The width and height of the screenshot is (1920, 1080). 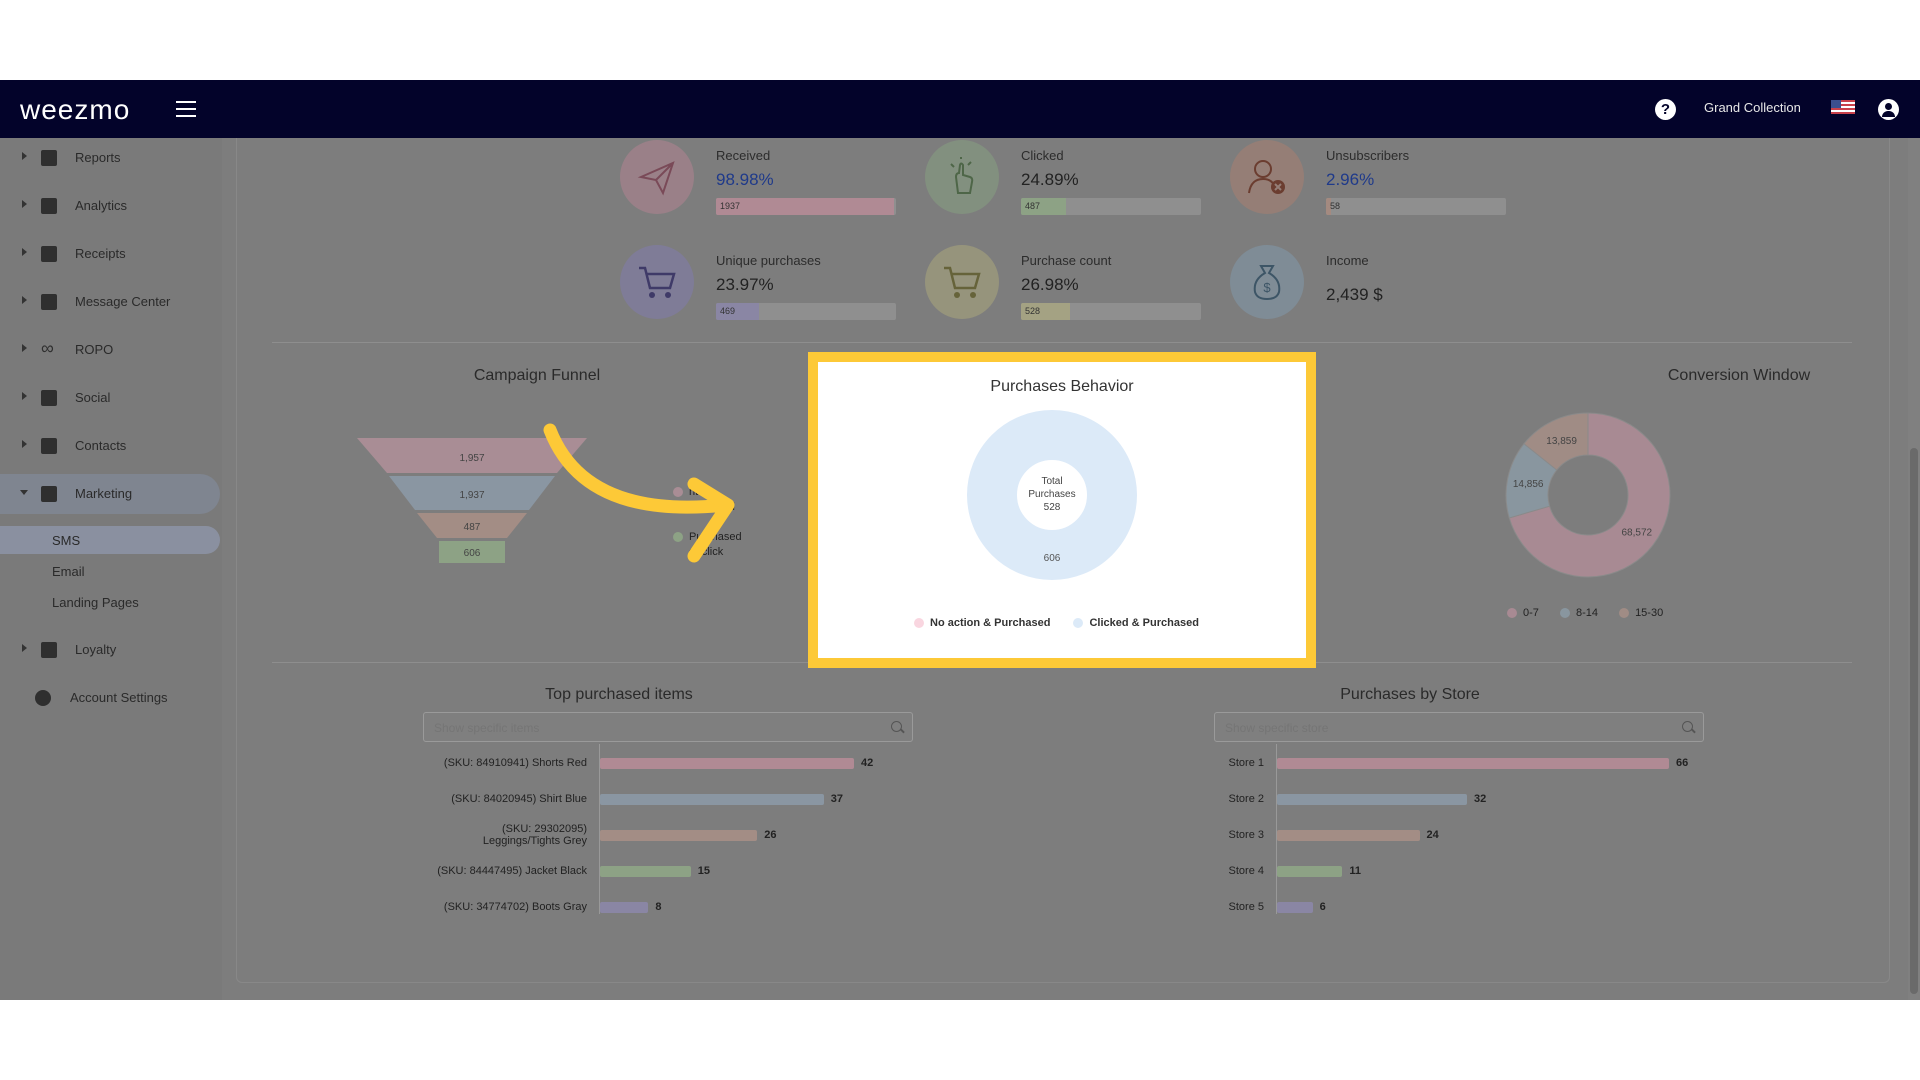 What do you see at coordinates (728, 311) in the screenshot?
I see `stat-count: 469` at bounding box center [728, 311].